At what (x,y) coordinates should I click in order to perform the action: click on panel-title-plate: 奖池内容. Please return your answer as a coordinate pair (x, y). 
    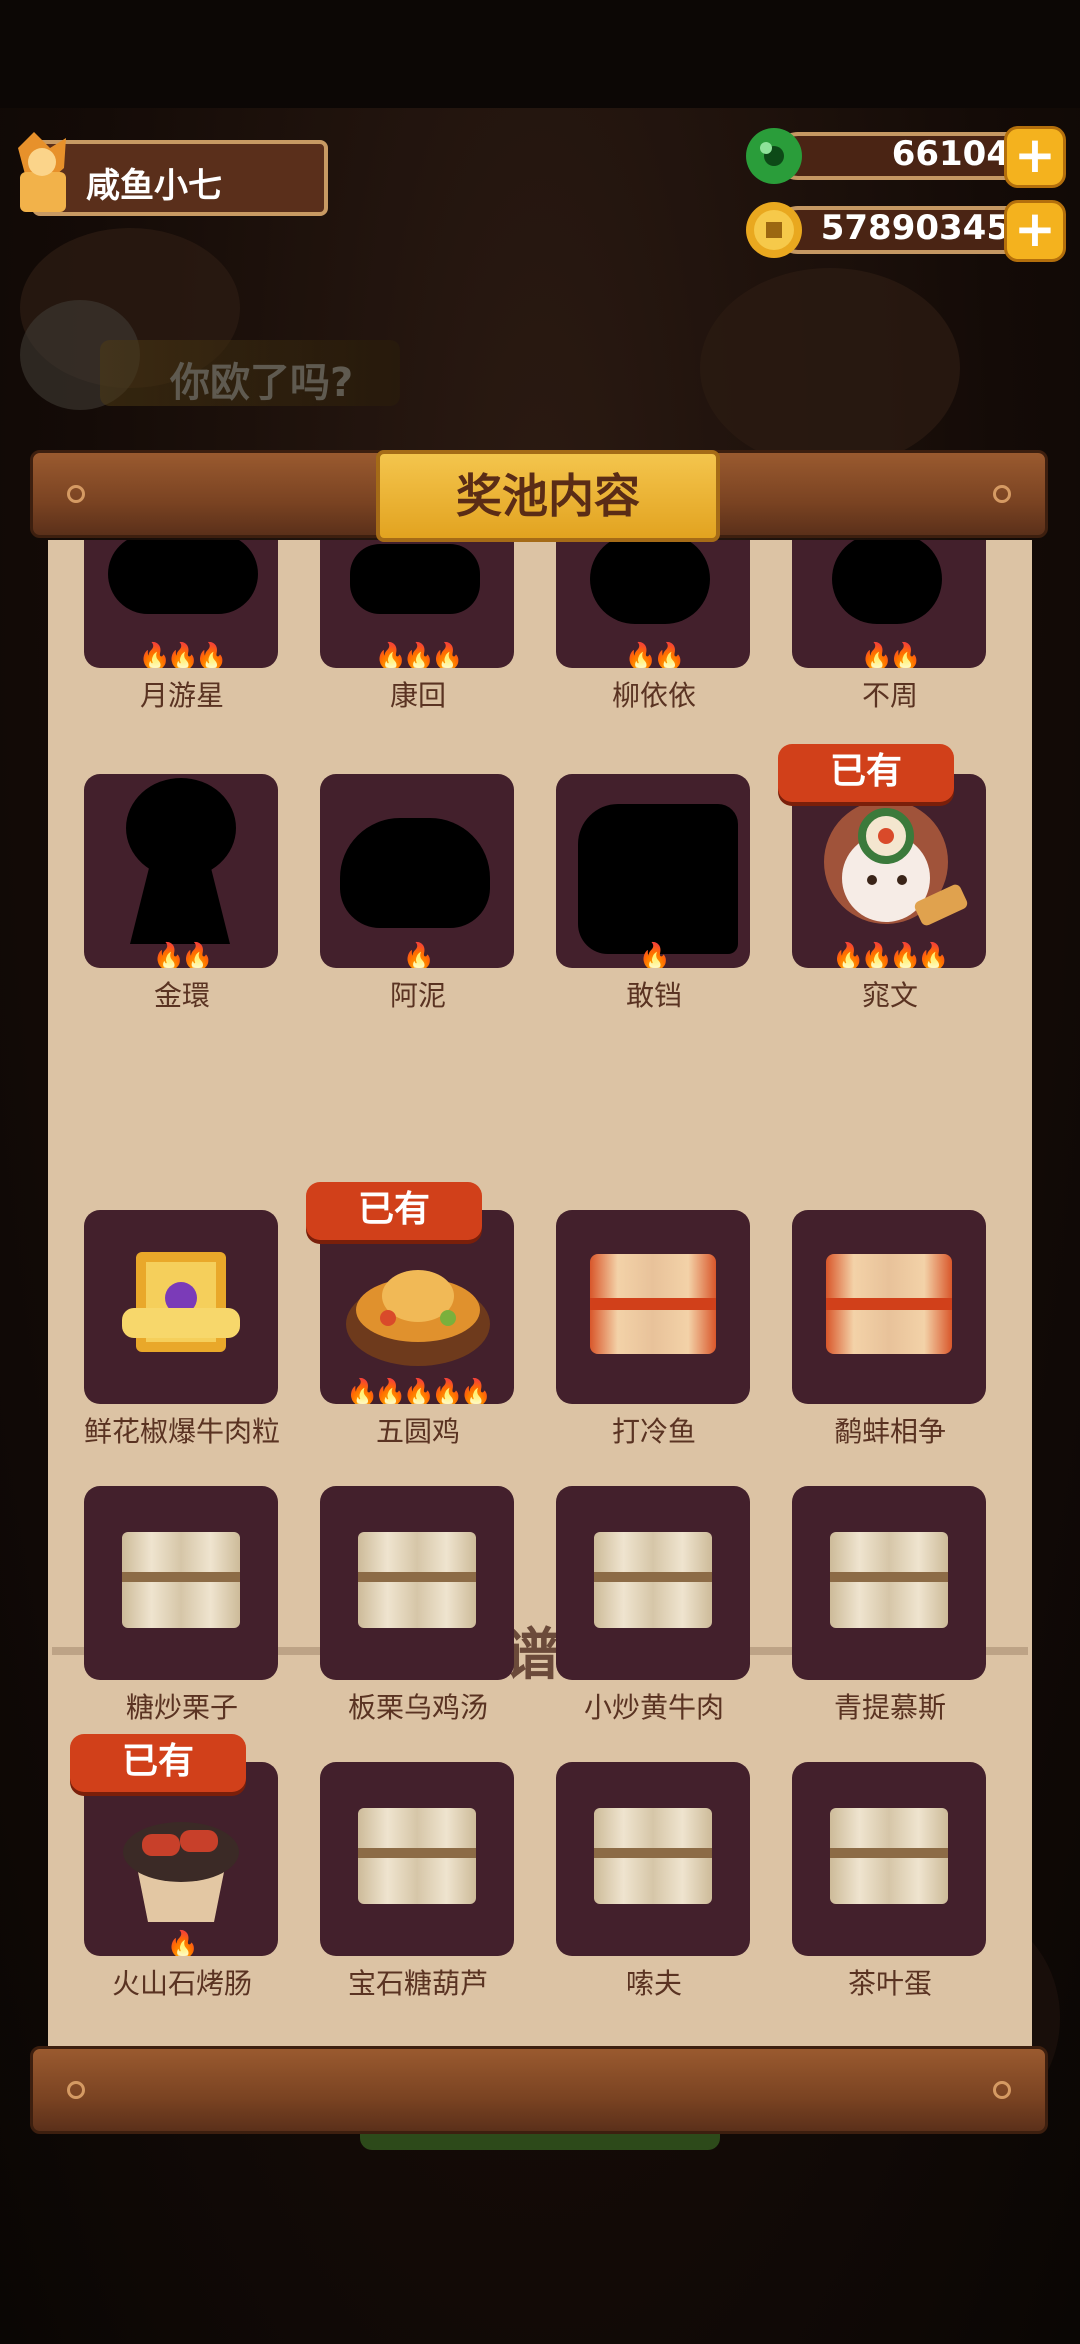
    Looking at the image, I should click on (548, 496).